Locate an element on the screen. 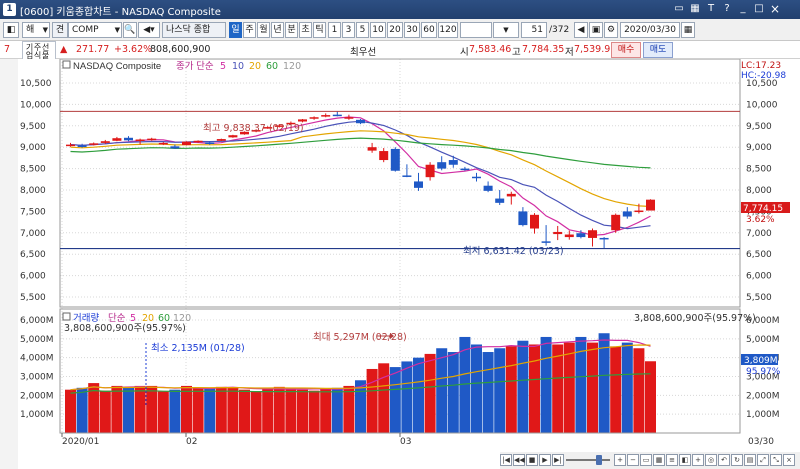 Image resolution: width=800 pixels, height=469 pixels. up-triangle-icon: ▲ is located at coordinates (64, 49).